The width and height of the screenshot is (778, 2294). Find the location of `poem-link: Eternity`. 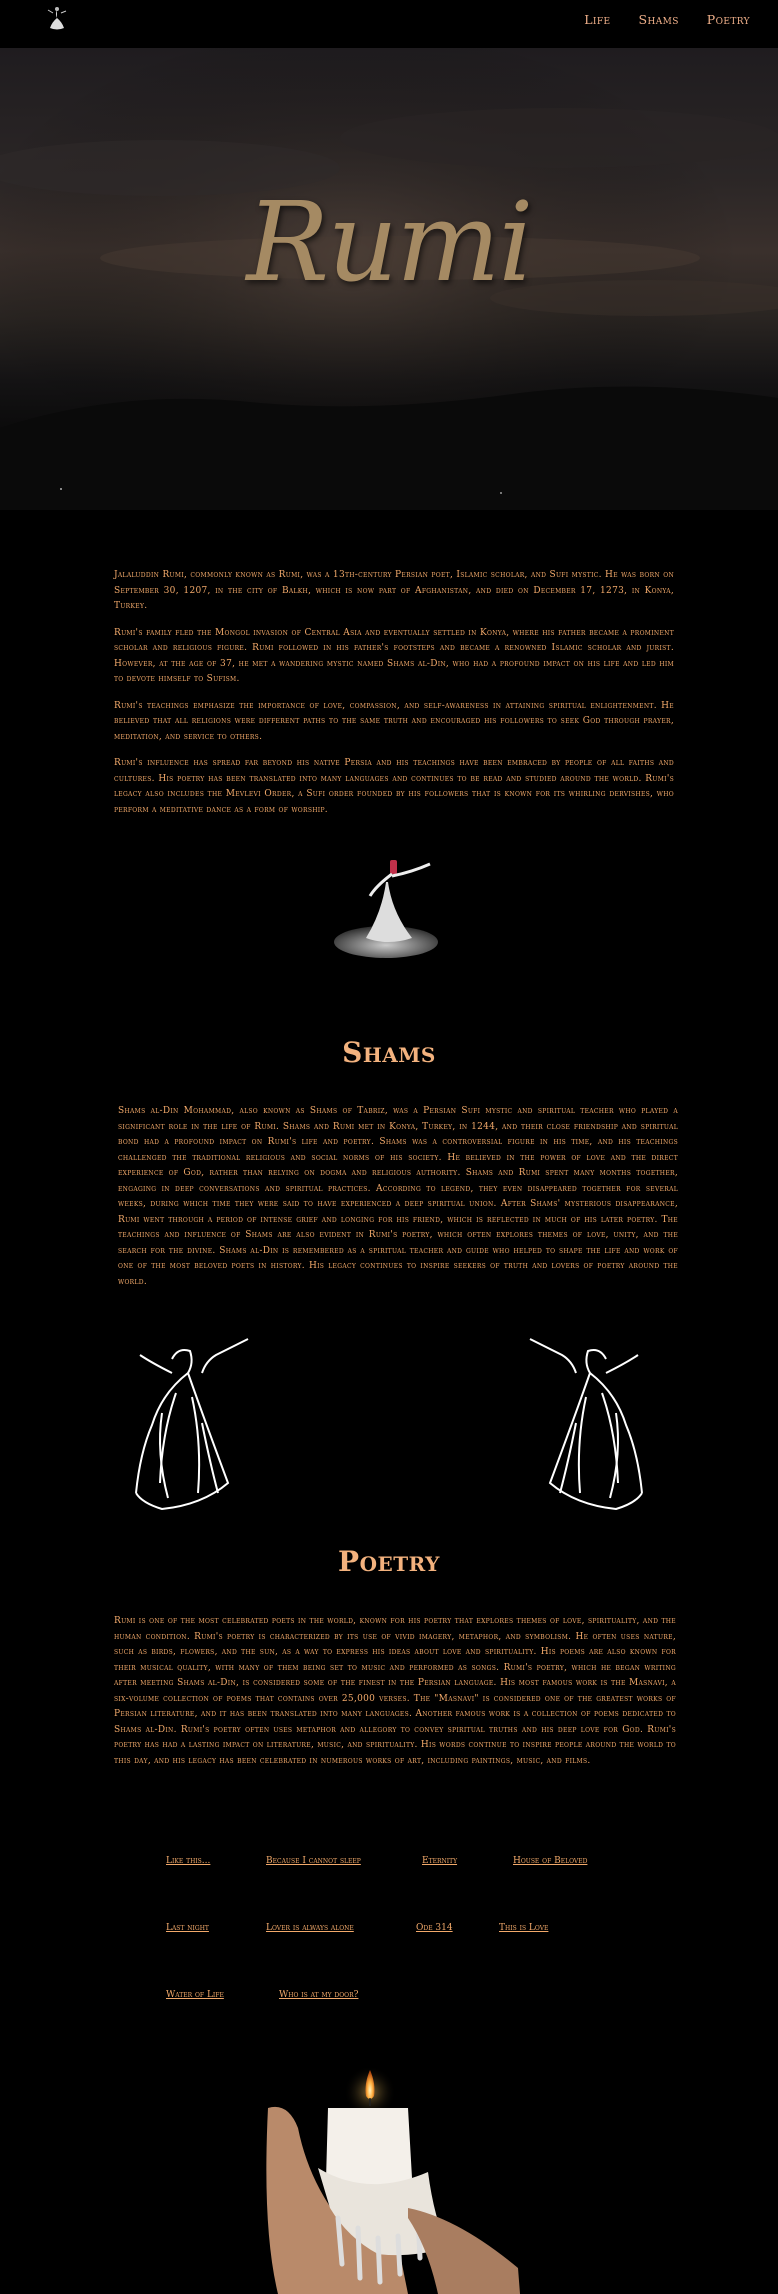

poem-link: Eternity is located at coordinates (439, 1861).